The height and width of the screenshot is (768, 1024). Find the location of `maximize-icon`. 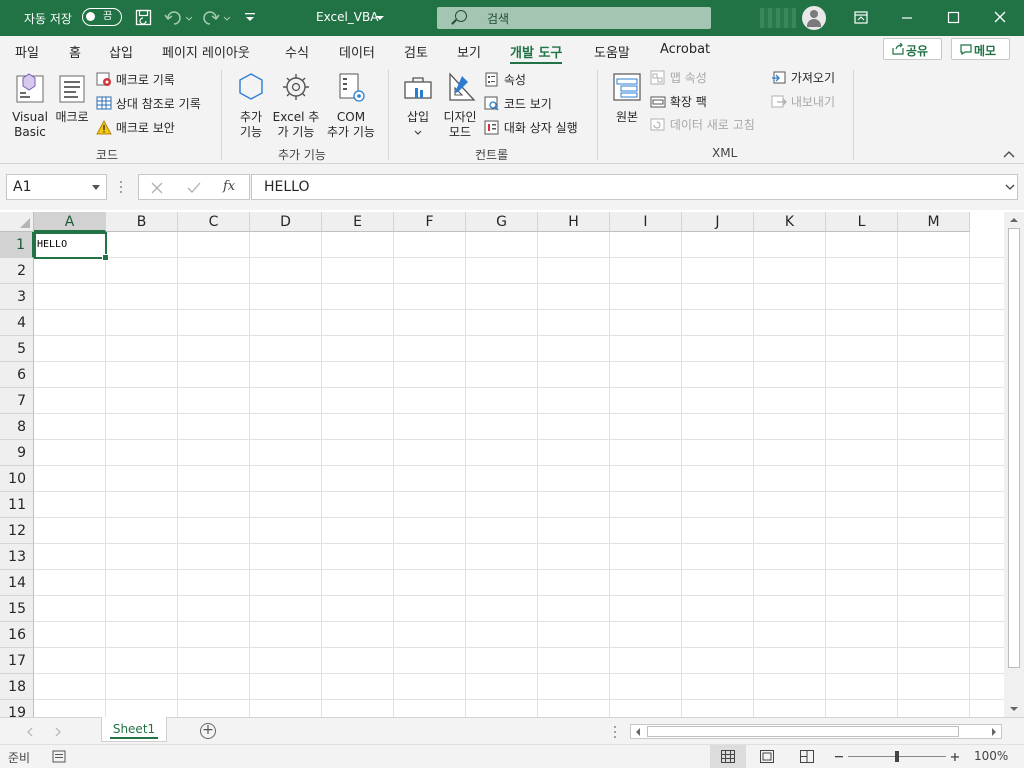

maximize-icon is located at coordinates (953, 18).